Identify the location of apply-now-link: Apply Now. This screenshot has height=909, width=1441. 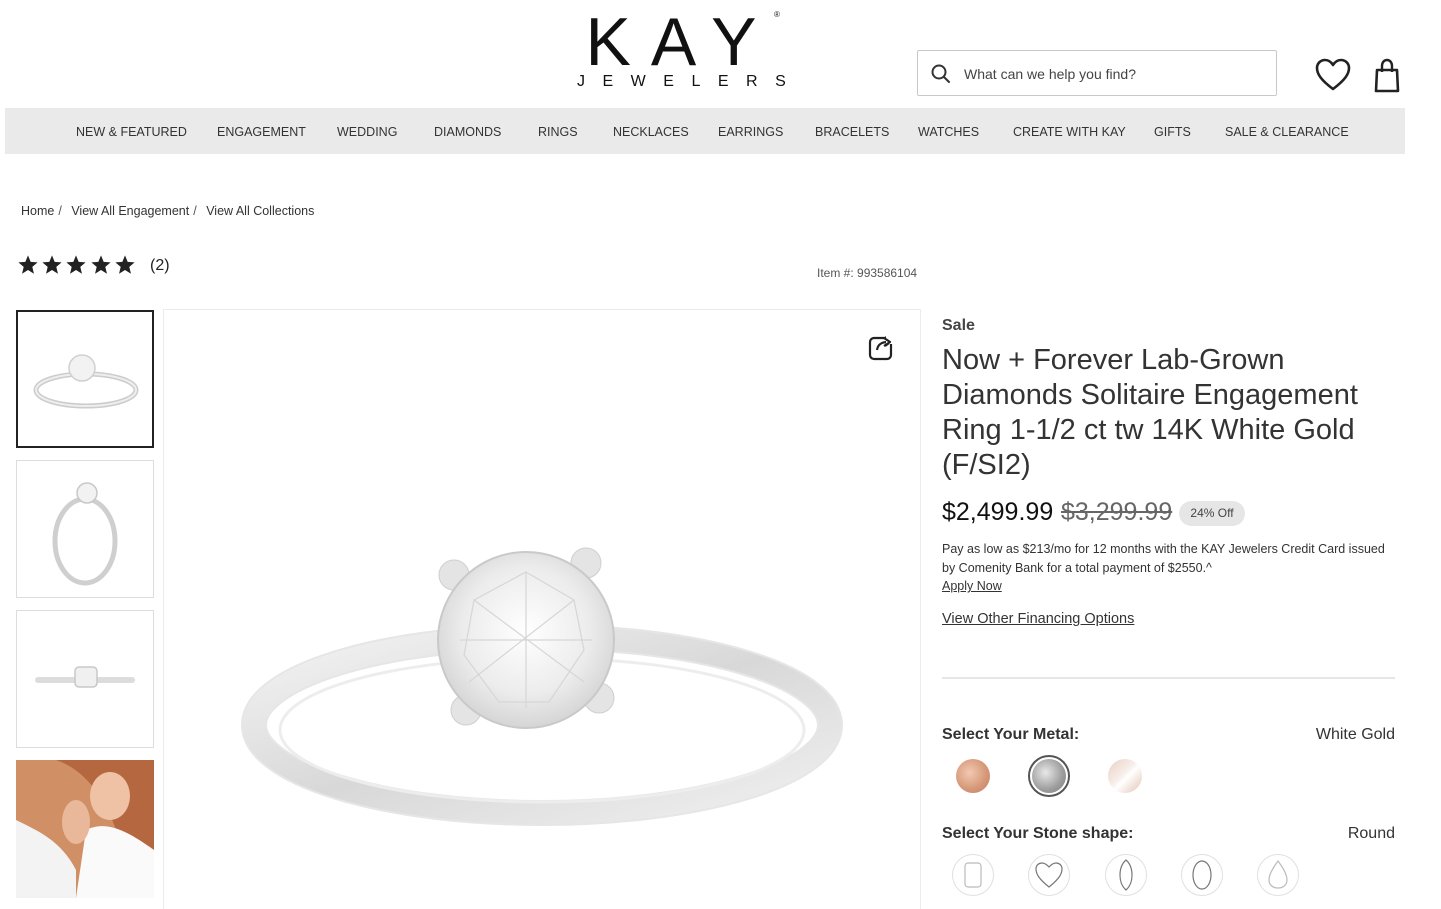
(972, 586).